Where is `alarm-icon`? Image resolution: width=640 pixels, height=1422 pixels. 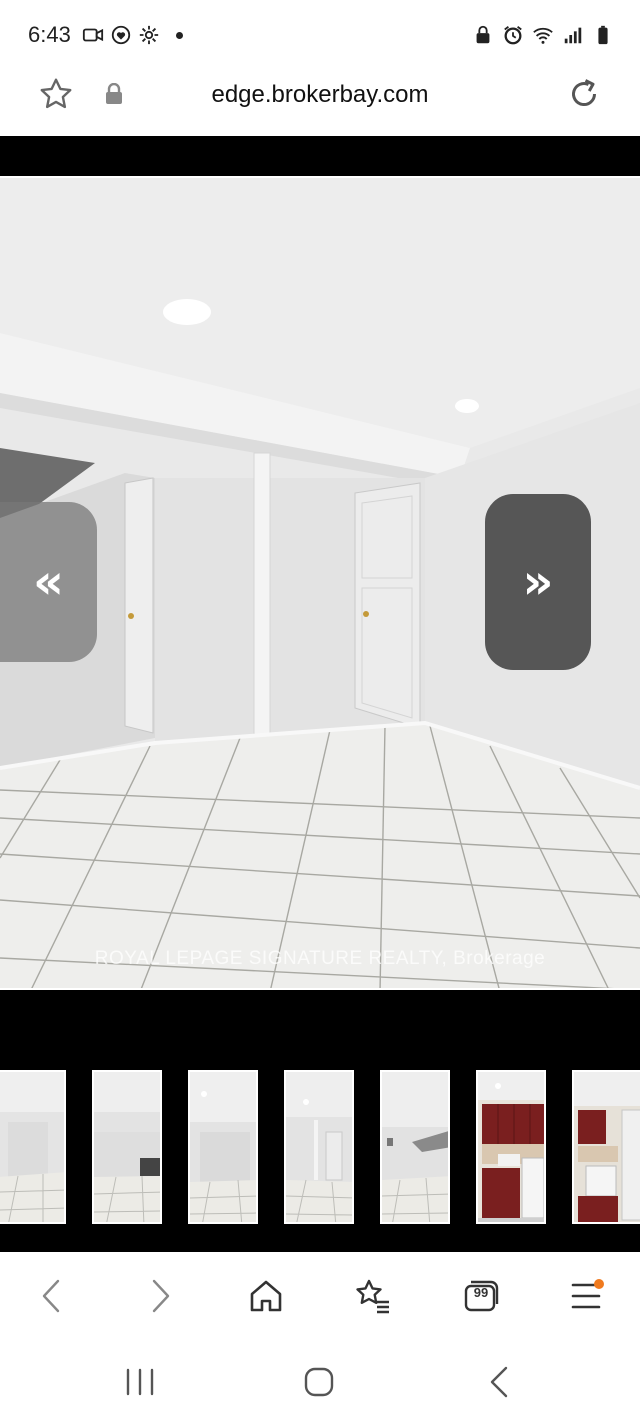
alarm-icon is located at coordinates (513, 35).